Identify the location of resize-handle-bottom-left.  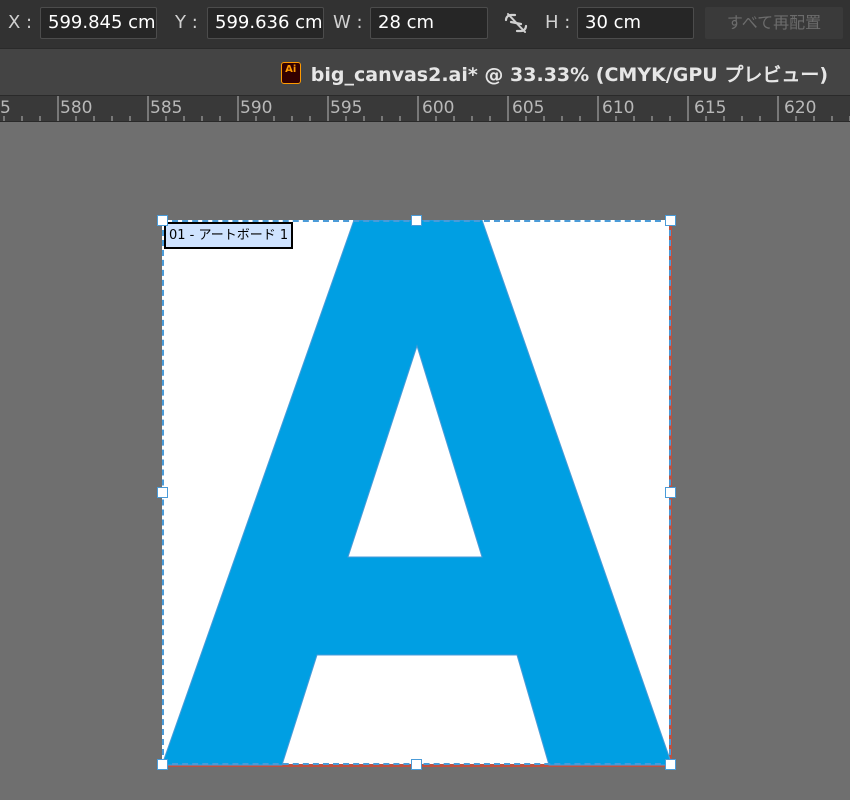
(162, 764).